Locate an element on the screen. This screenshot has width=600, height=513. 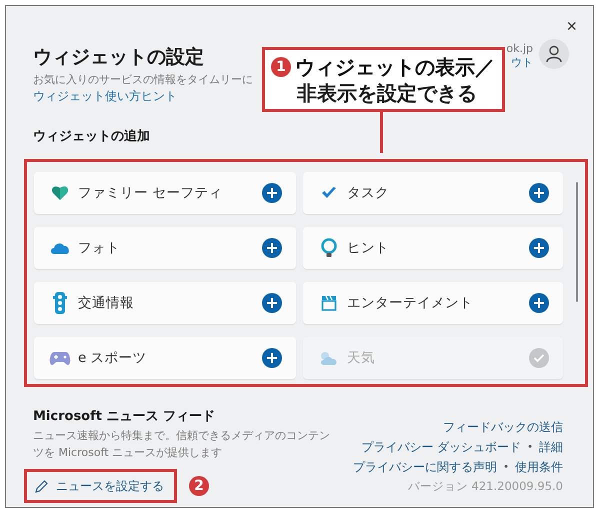
pencil-icon is located at coordinates (41, 486).